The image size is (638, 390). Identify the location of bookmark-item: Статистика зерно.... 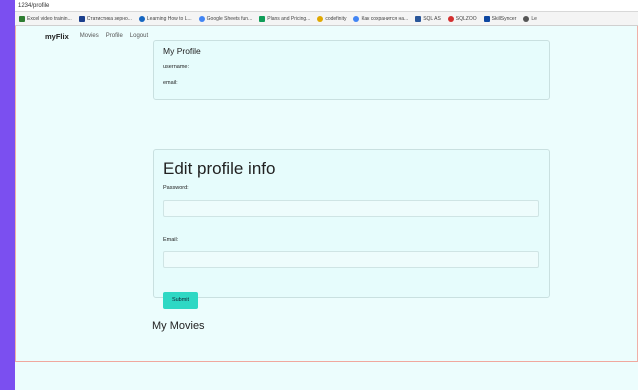
(105, 18).